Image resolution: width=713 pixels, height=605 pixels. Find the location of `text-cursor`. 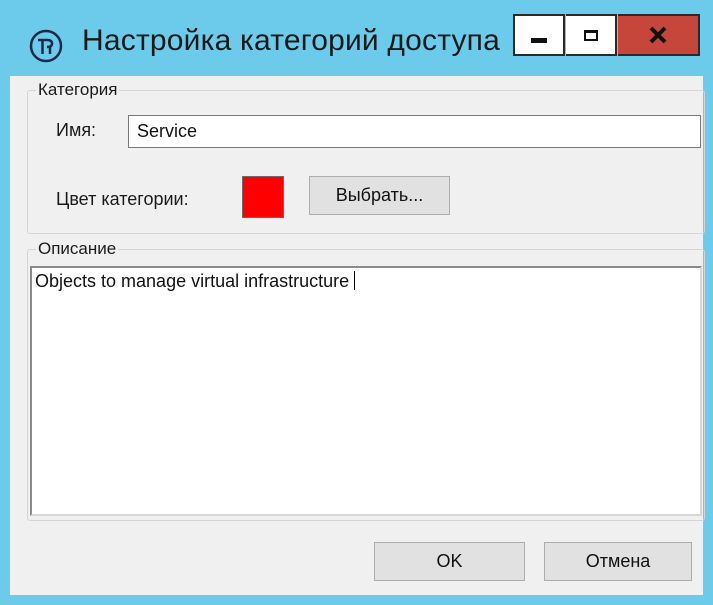

text-cursor is located at coordinates (355, 280).